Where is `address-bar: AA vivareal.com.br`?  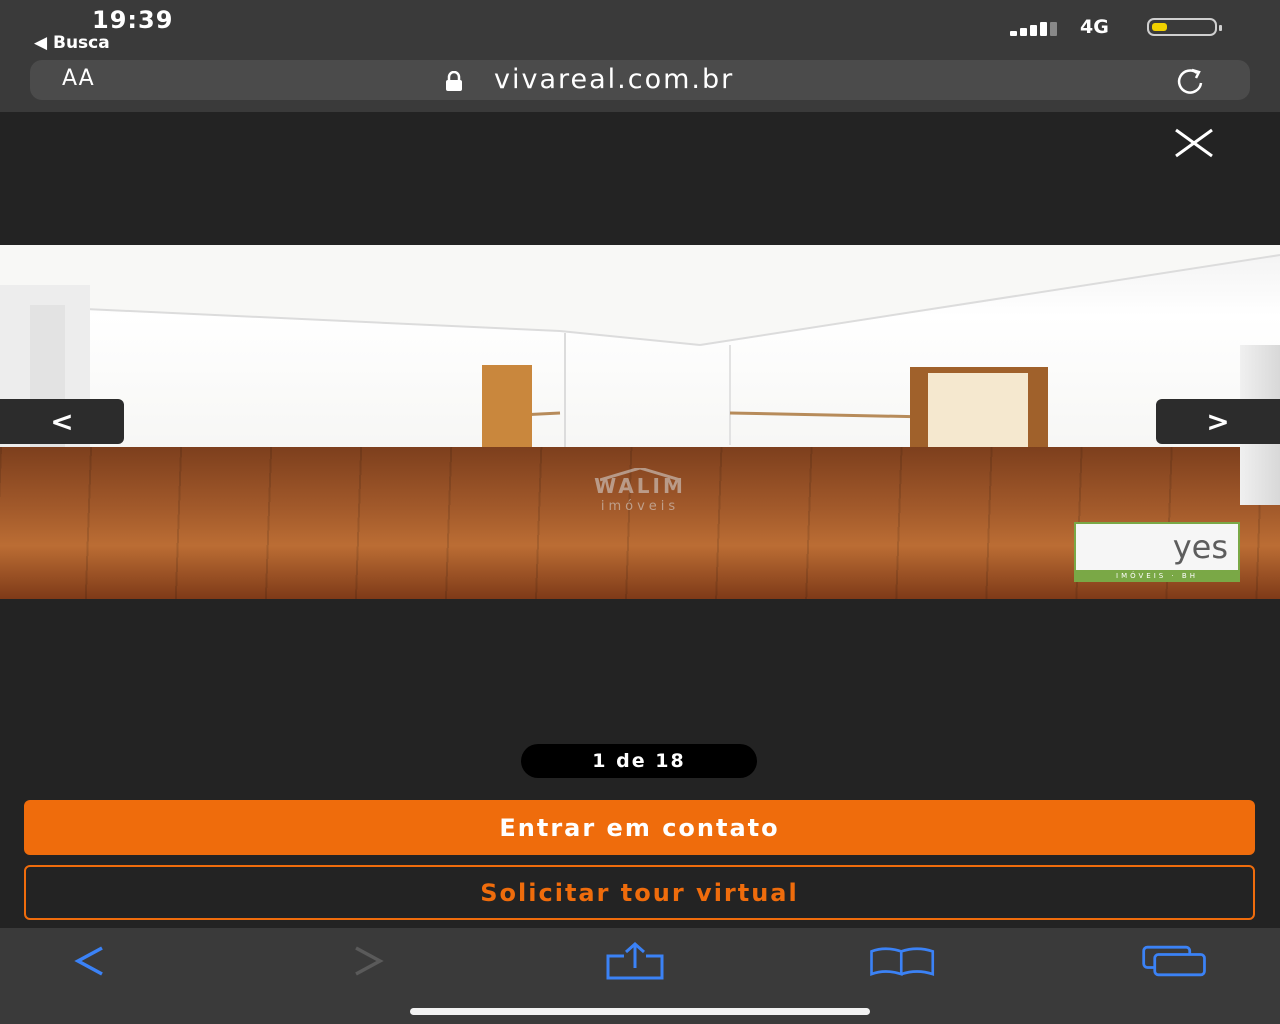
address-bar: AA vivareal.com.br is located at coordinates (640, 80).